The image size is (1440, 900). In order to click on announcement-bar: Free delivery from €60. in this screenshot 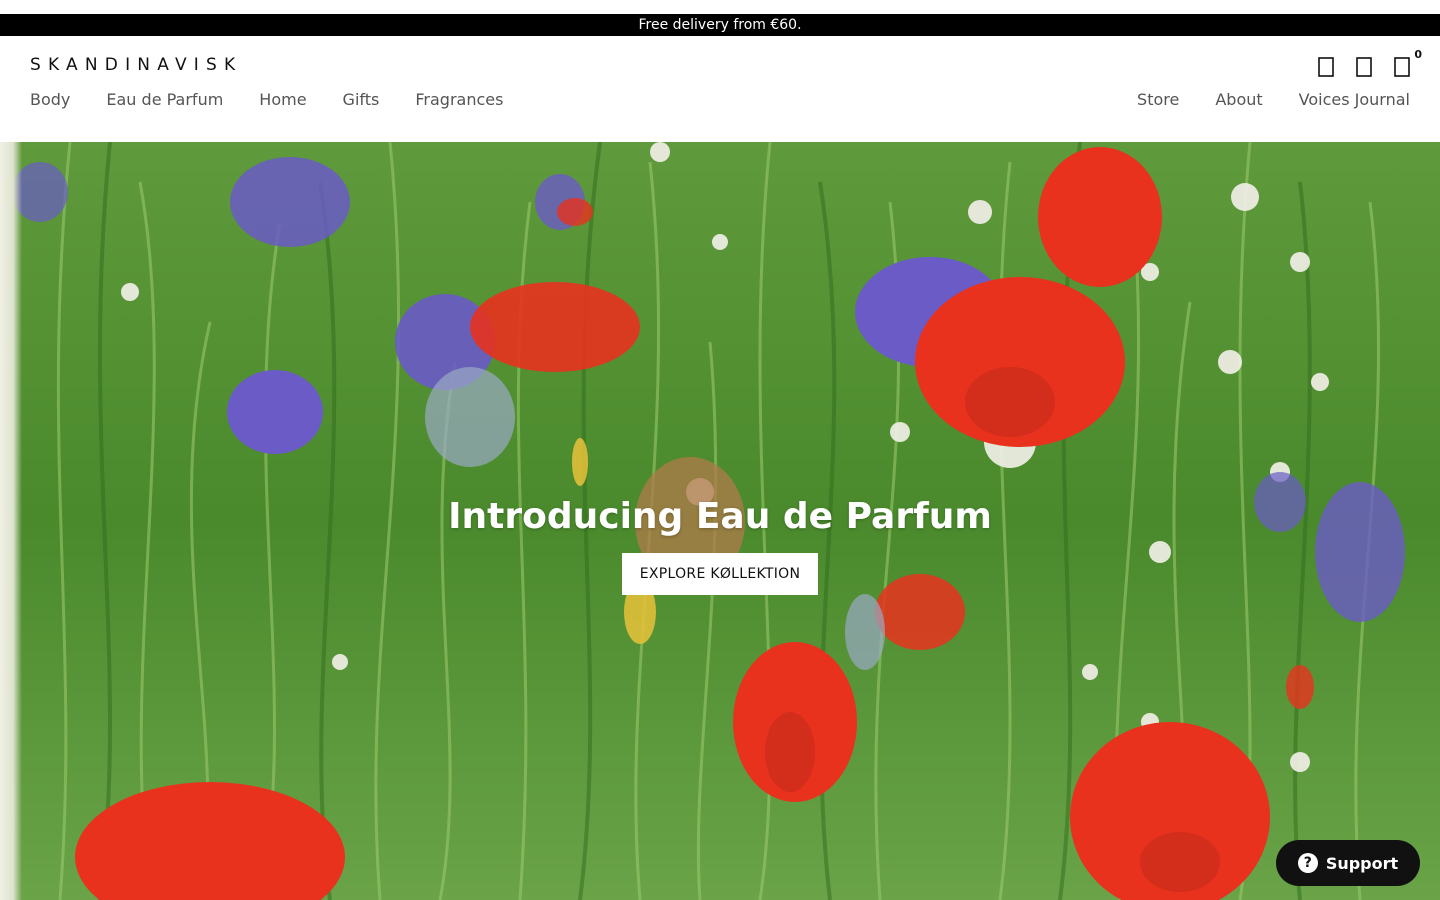, I will do `click(720, 25)`.